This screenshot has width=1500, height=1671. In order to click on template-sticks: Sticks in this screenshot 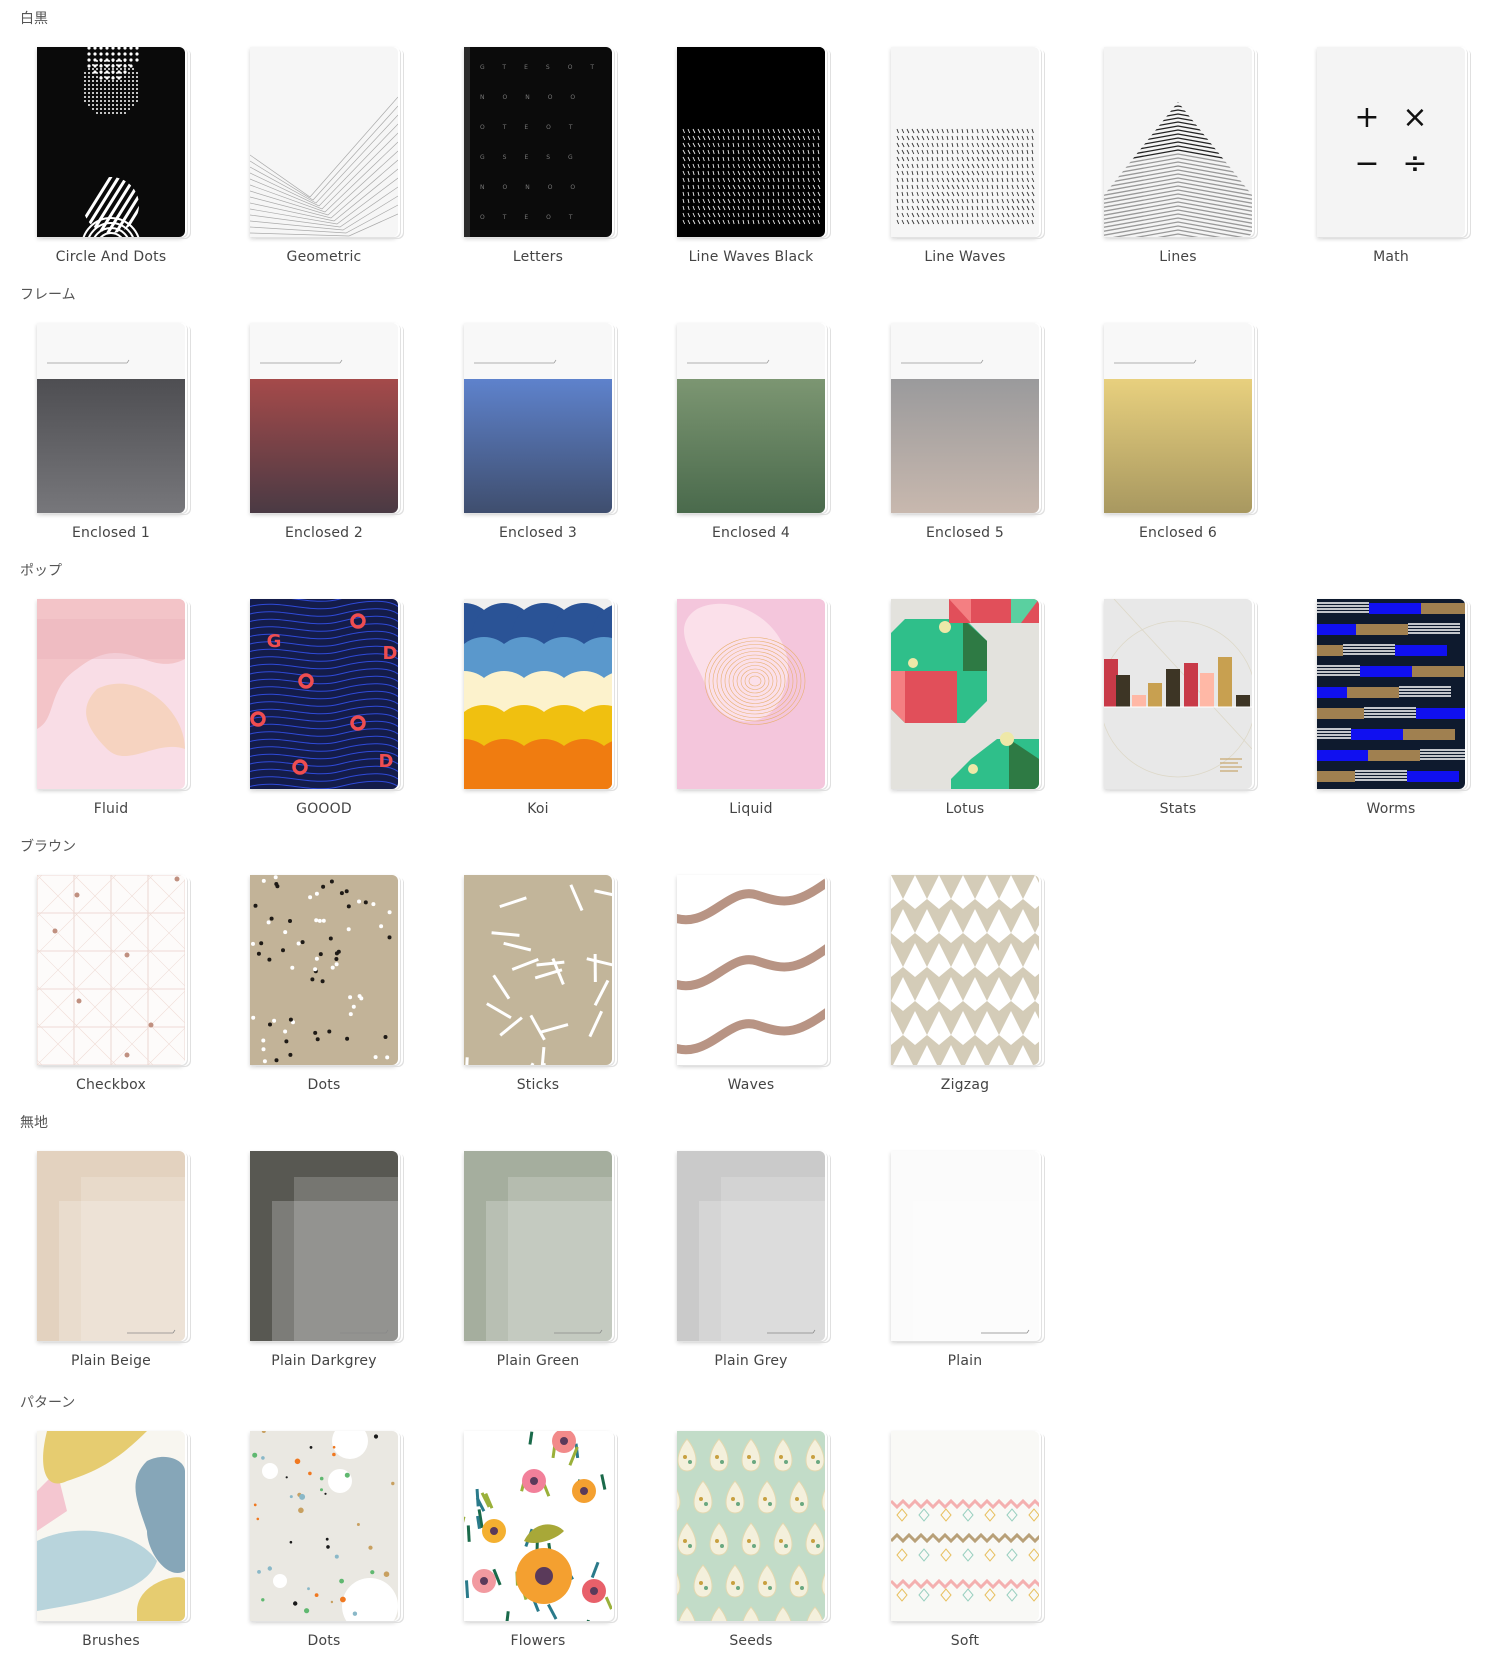, I will do `click(542, 995)`.